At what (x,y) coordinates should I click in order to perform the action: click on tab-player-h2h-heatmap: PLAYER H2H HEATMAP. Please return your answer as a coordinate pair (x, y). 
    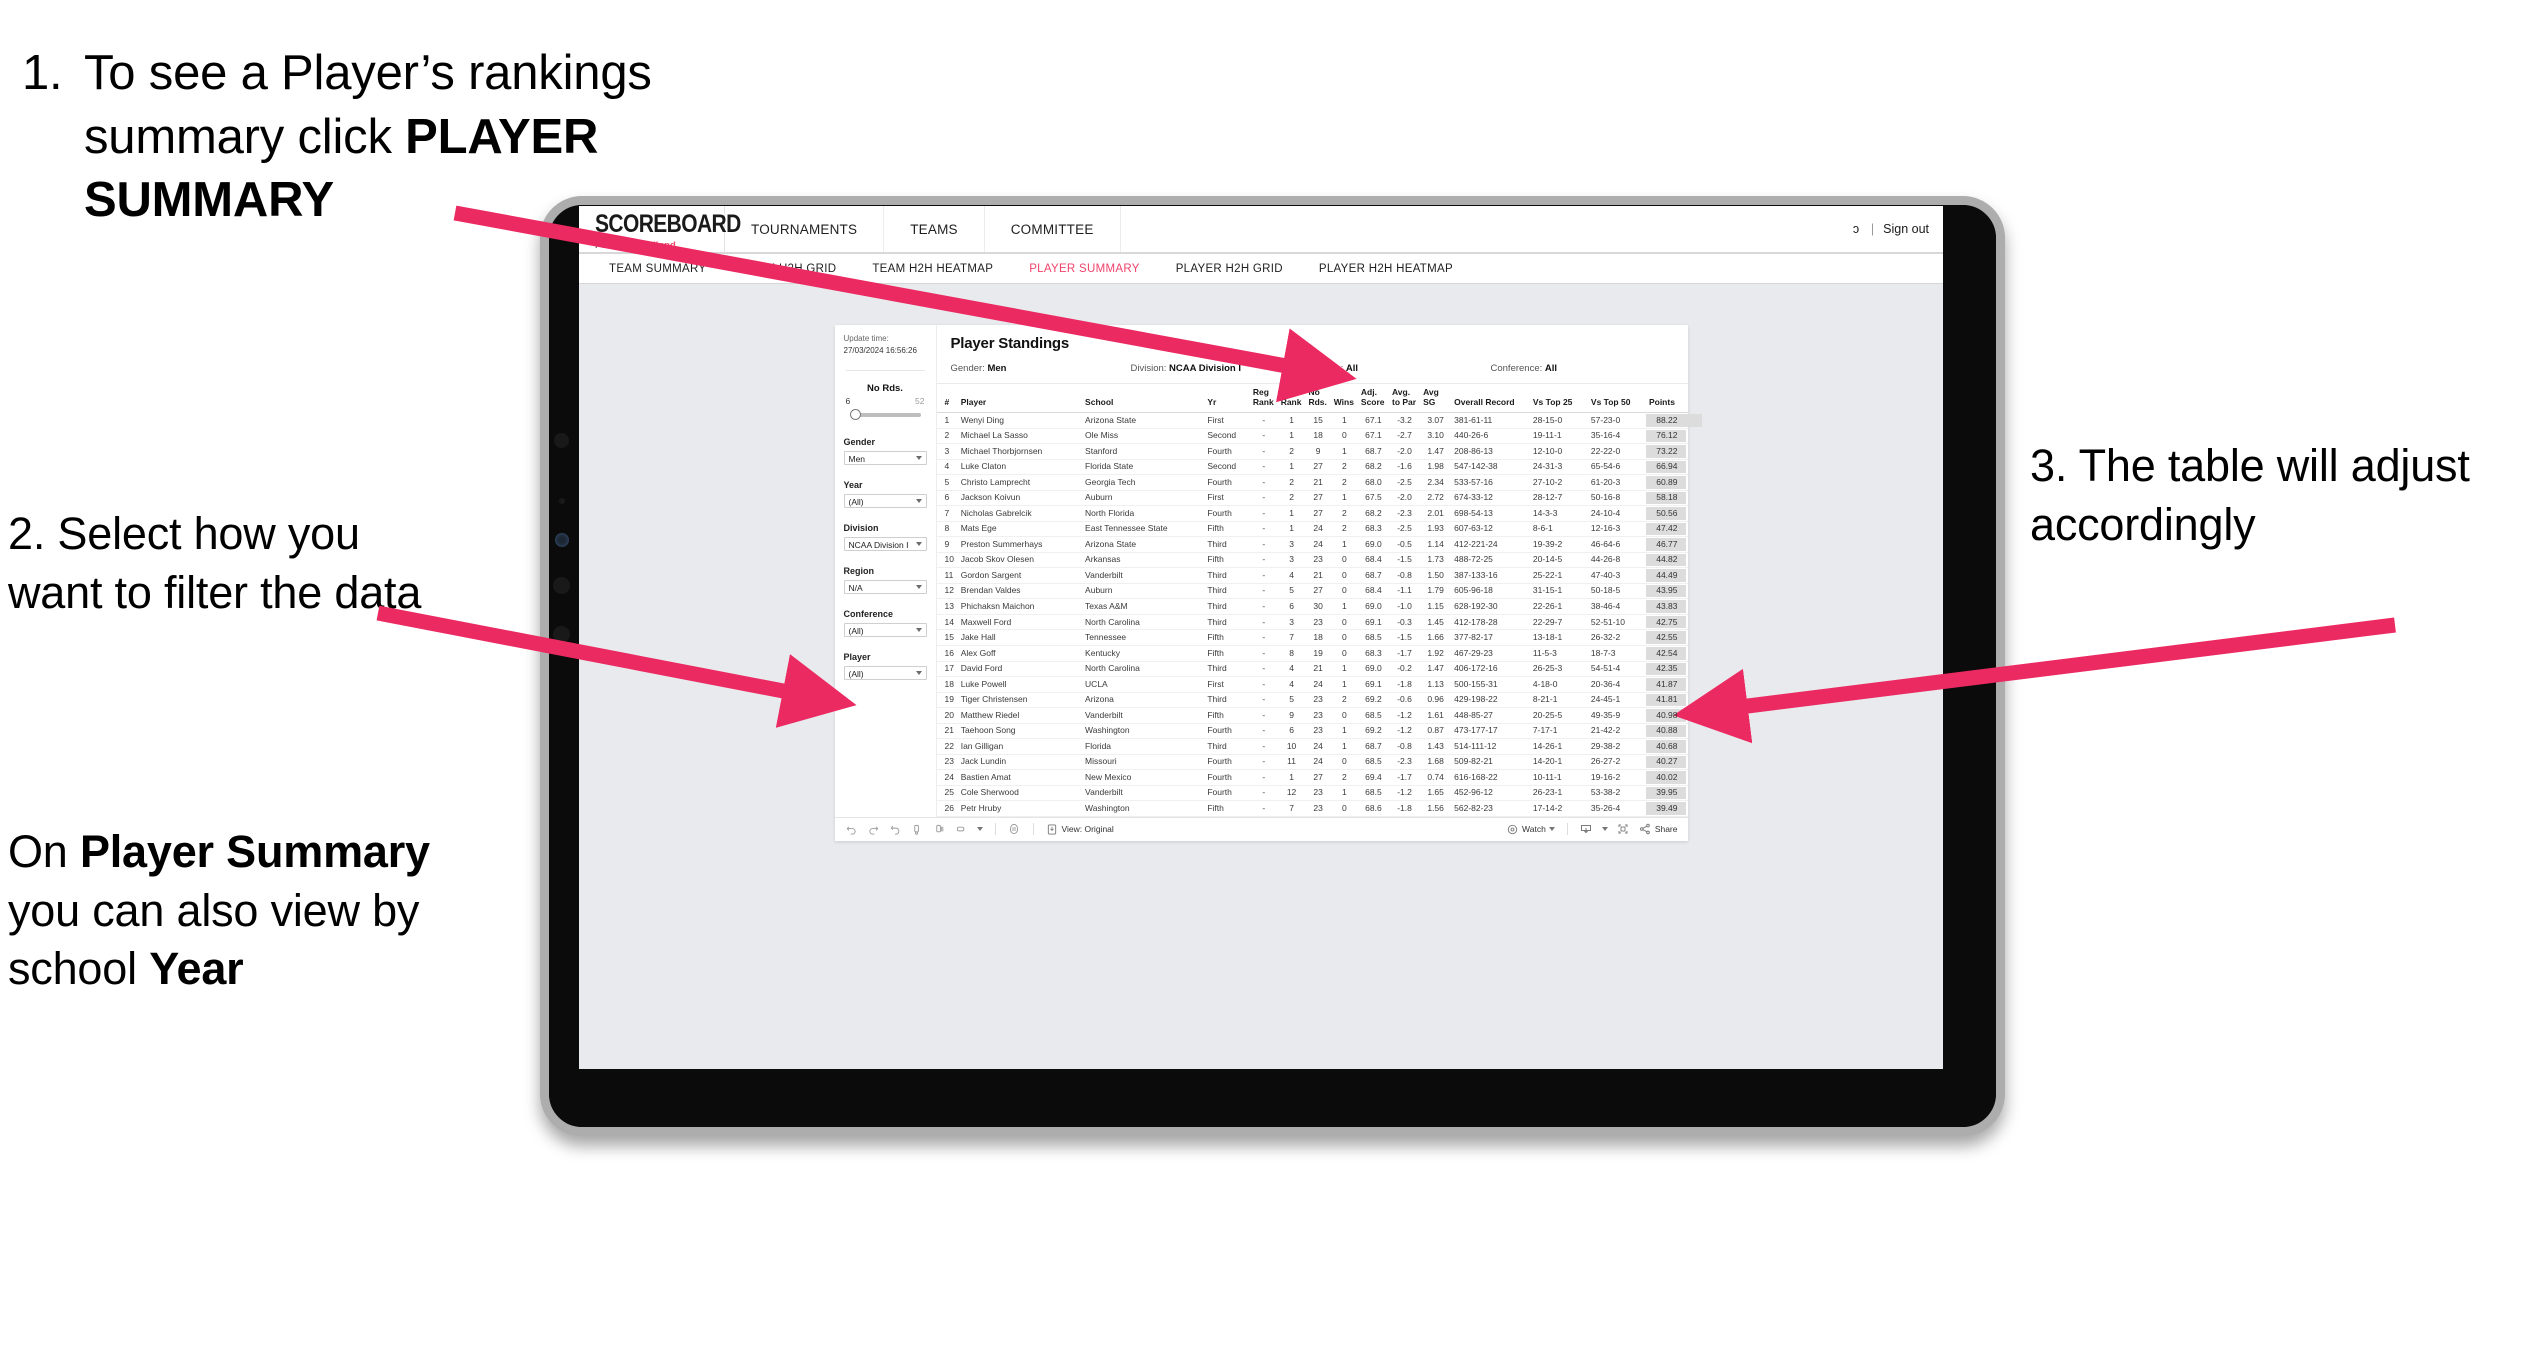
    Looking at the image, I should click on (1386, 269).